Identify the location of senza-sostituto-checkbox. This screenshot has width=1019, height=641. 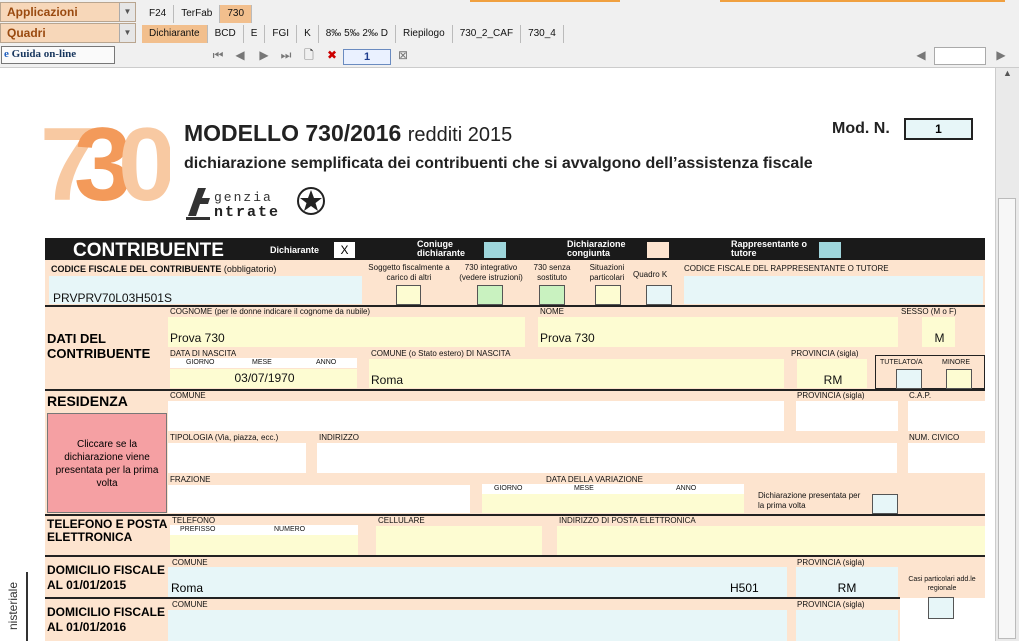
(552, 295).